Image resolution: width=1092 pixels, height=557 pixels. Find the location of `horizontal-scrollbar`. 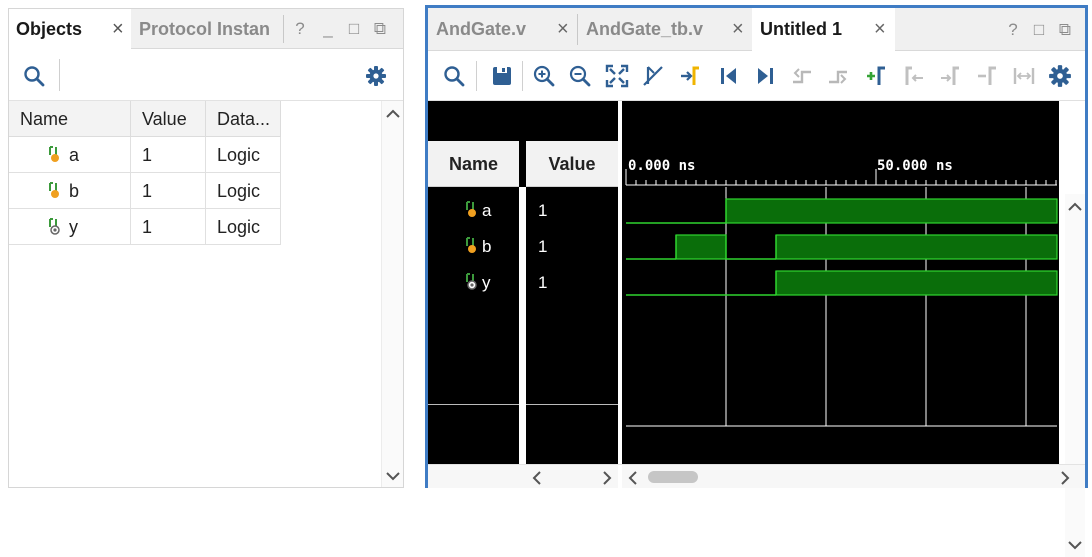

horizontal-scrollbar is located at coordinates (756, 476).